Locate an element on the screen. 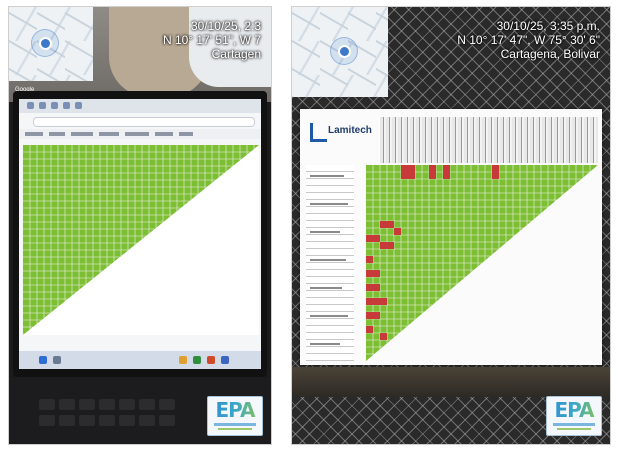 The height and width of the screenshot is (449, 618). browser-tab-bar is located at coordinates (140, 106).